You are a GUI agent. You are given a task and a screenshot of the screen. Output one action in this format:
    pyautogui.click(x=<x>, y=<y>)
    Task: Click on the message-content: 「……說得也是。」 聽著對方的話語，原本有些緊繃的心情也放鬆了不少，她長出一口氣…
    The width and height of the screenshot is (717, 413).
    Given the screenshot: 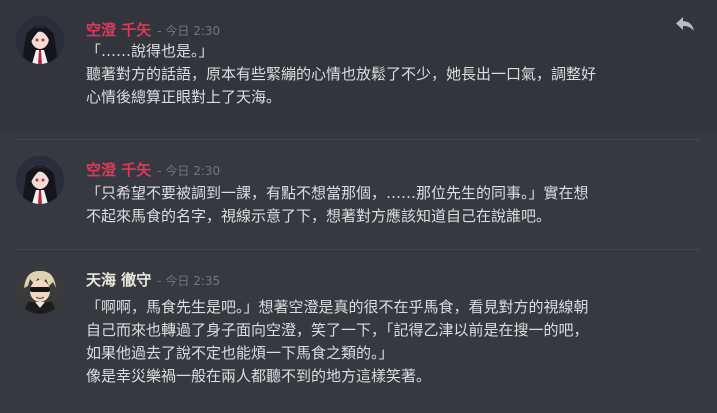 What is the action you would take?
    pyautogui.click(x=396, y=74)
    